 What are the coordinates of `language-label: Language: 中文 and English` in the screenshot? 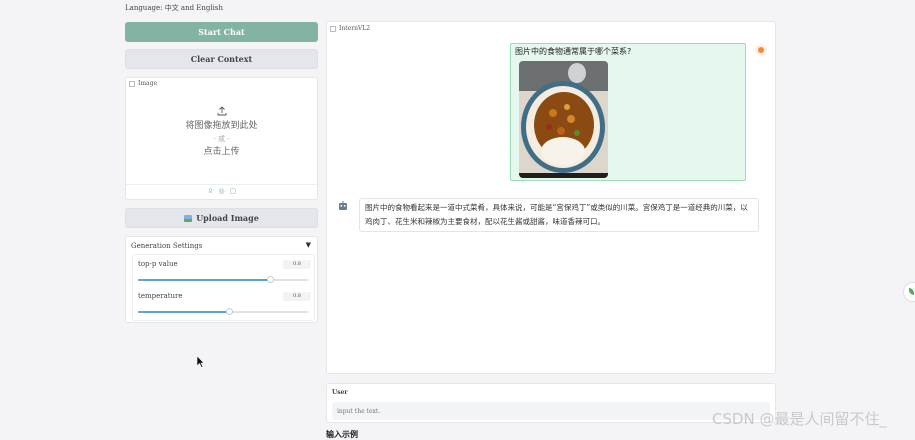 It's located at (174, 8).